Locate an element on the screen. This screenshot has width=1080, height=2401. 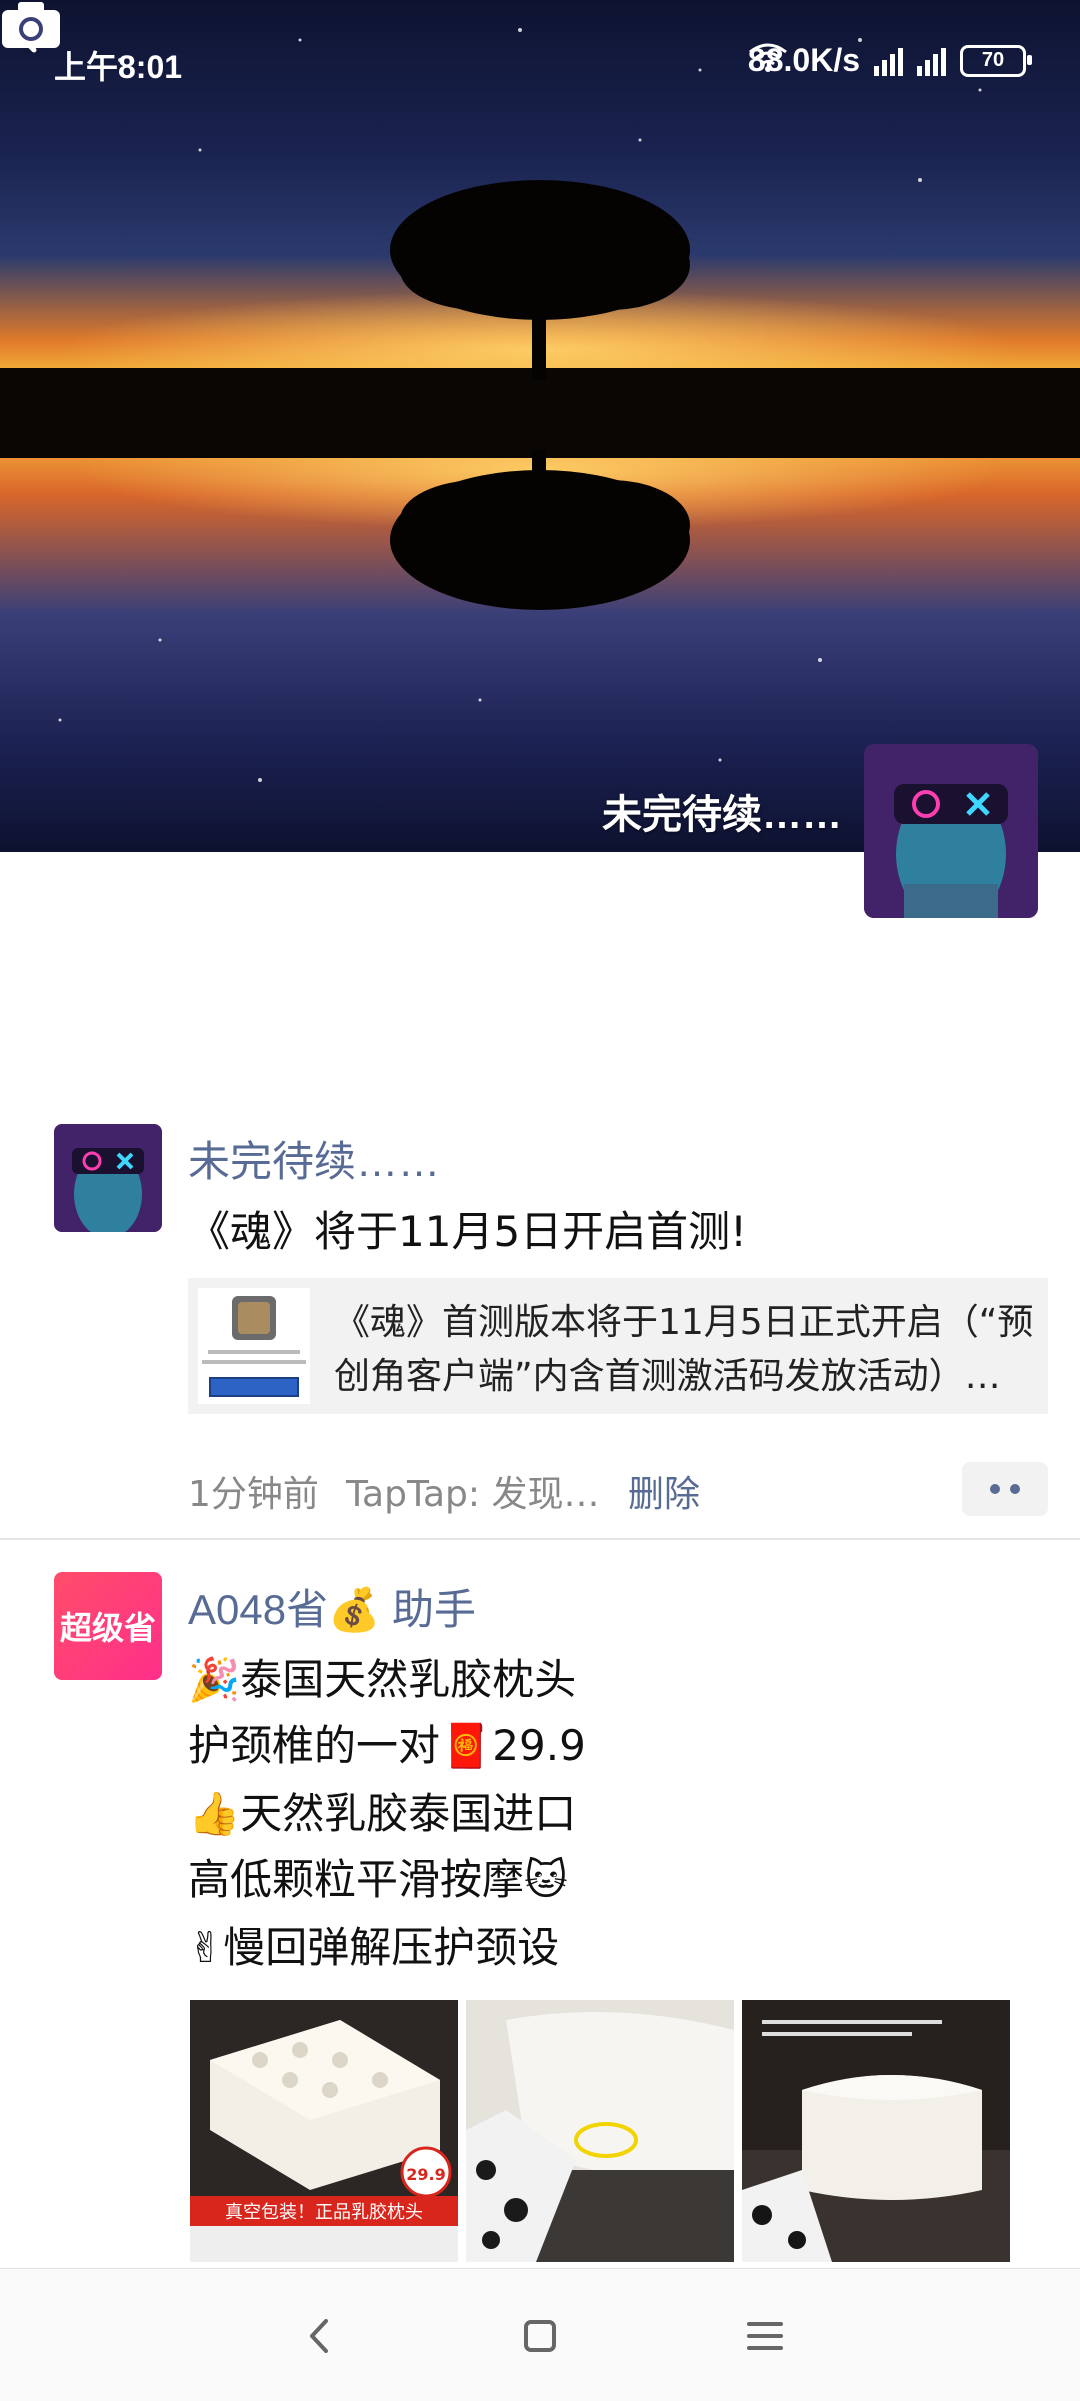
signal-icon is located at coordinates (888, 61).